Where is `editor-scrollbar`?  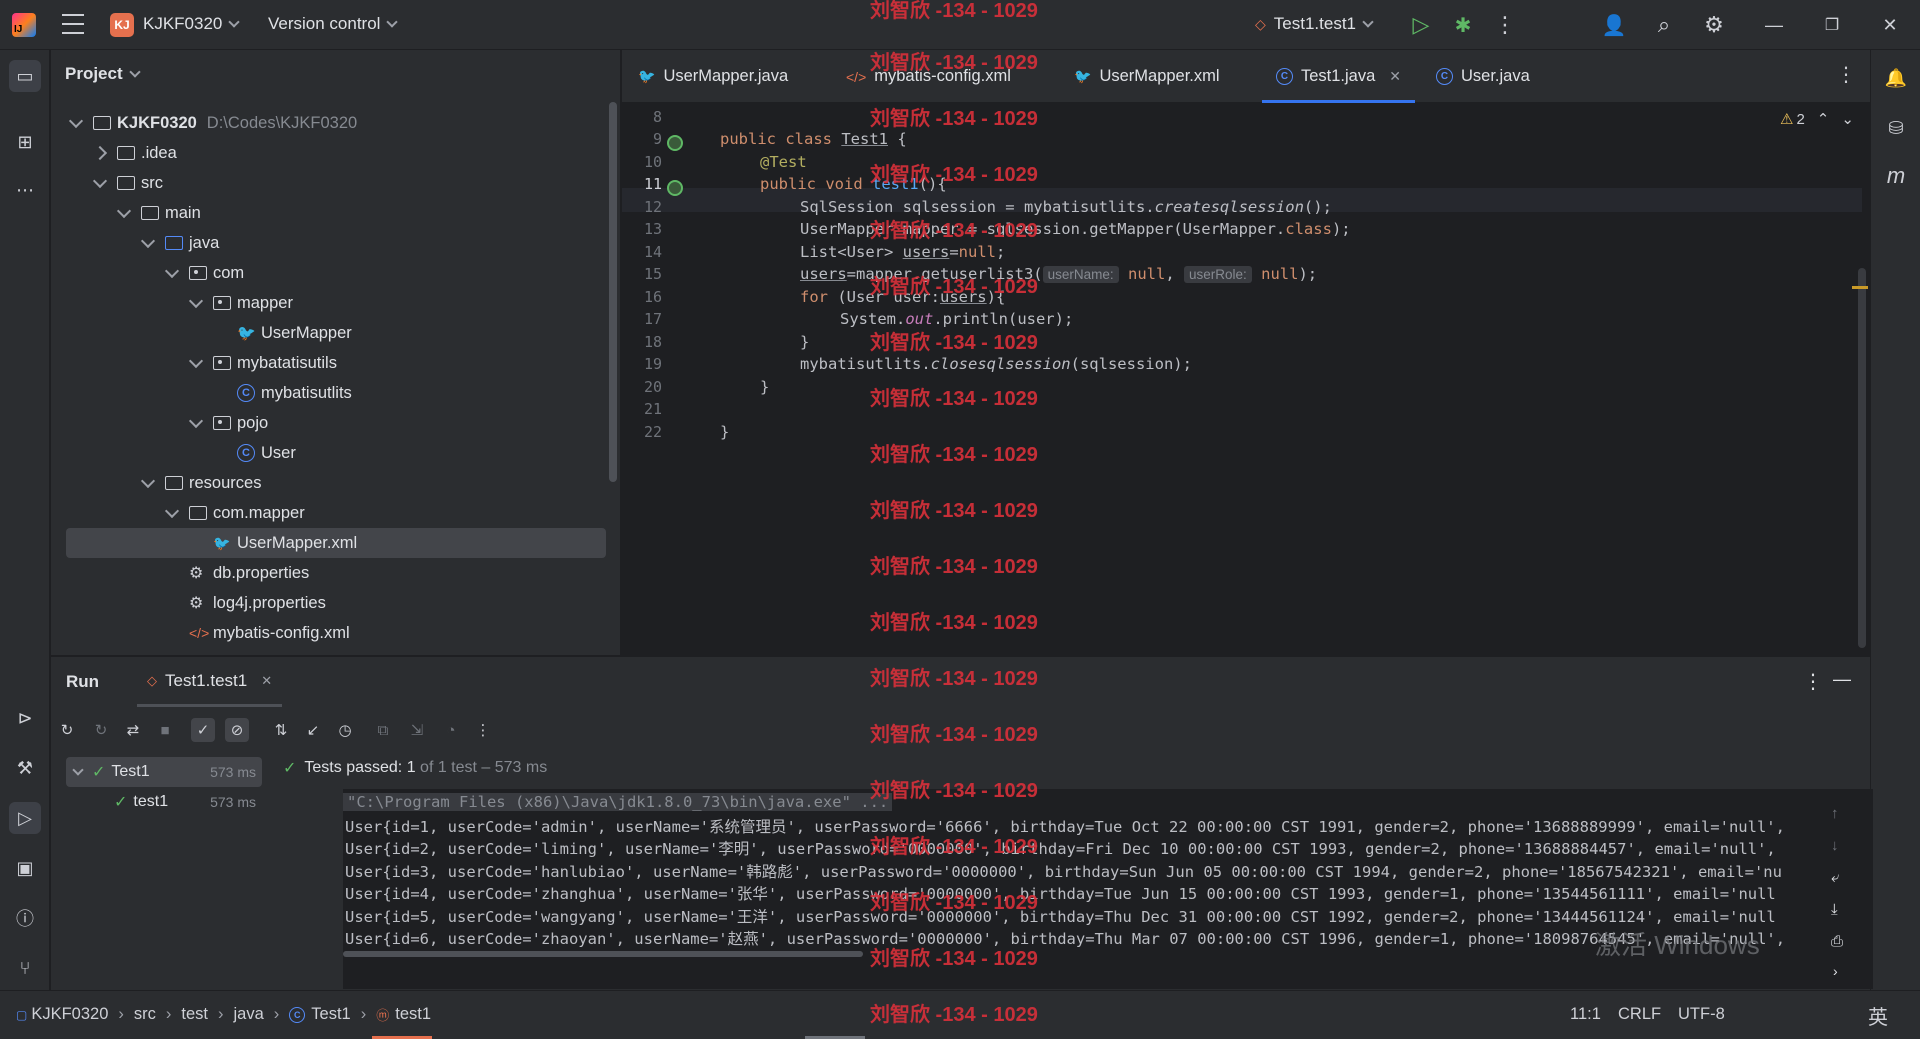
editor-scrollbar is located at coordinates (1862, 458).